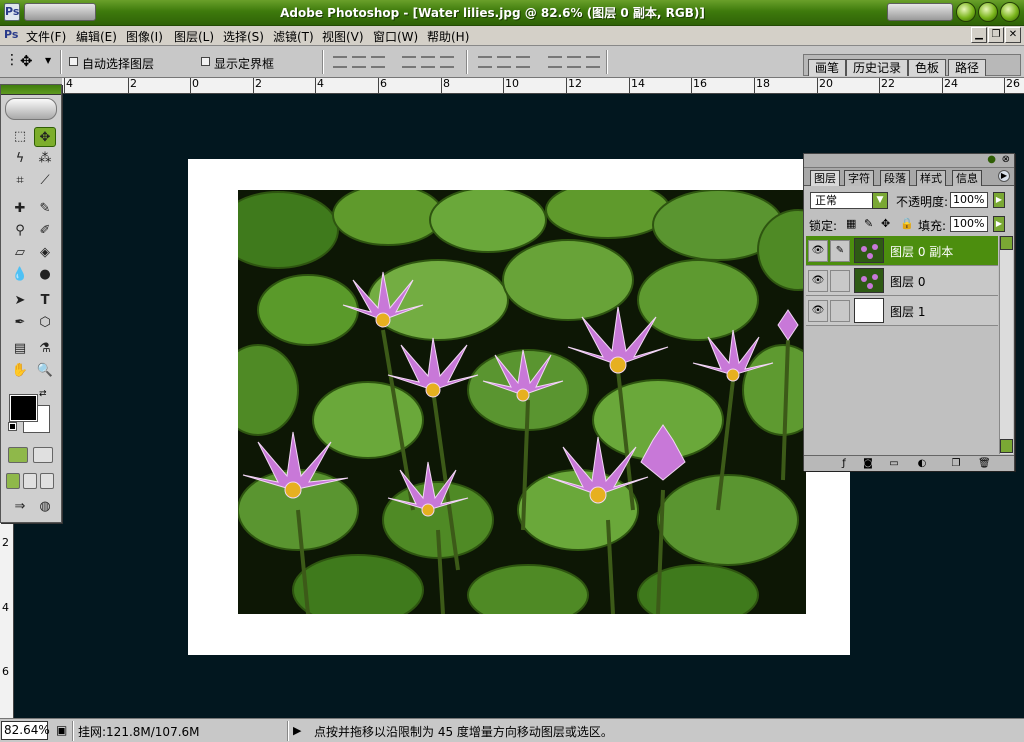  I want to click on lock-image-icon: ✎, so click(868, 223).